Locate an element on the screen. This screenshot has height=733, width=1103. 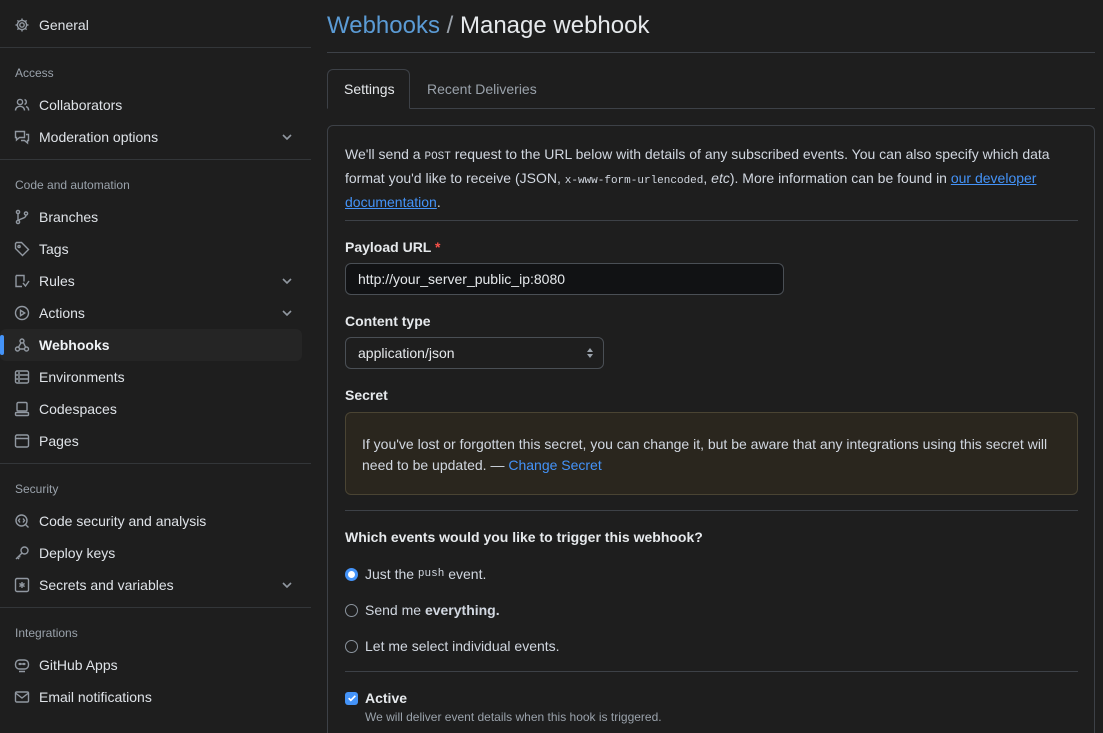
intro-format-code: x-www-form-urlencoded is located at coordinates (634, 181).